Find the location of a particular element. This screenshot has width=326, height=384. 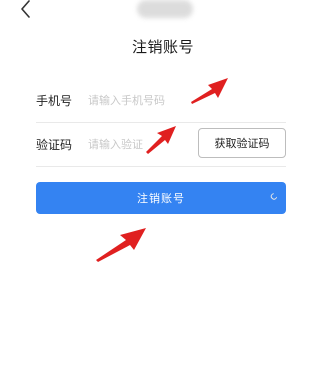

deactivate-account-button: 注销账号 is located at coordinates (161, 198).